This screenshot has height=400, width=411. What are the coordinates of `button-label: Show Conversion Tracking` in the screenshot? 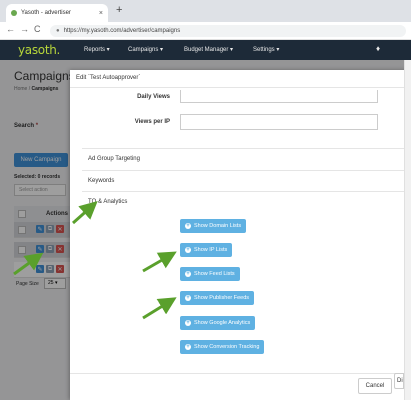 It's located at (227, 347).